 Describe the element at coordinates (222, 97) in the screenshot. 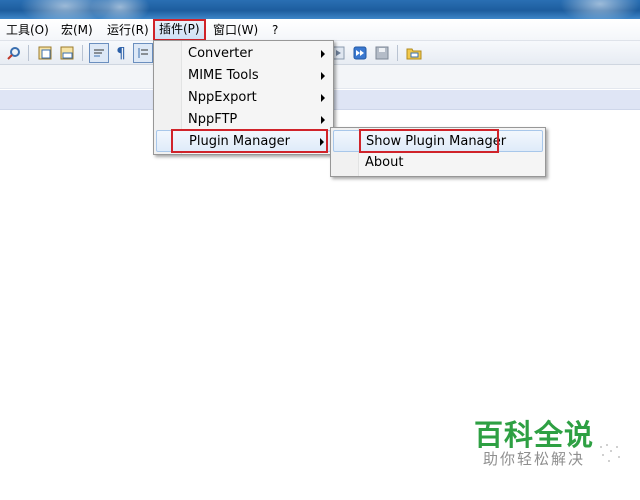

I see `menu-item-label: NppExport` at that location.